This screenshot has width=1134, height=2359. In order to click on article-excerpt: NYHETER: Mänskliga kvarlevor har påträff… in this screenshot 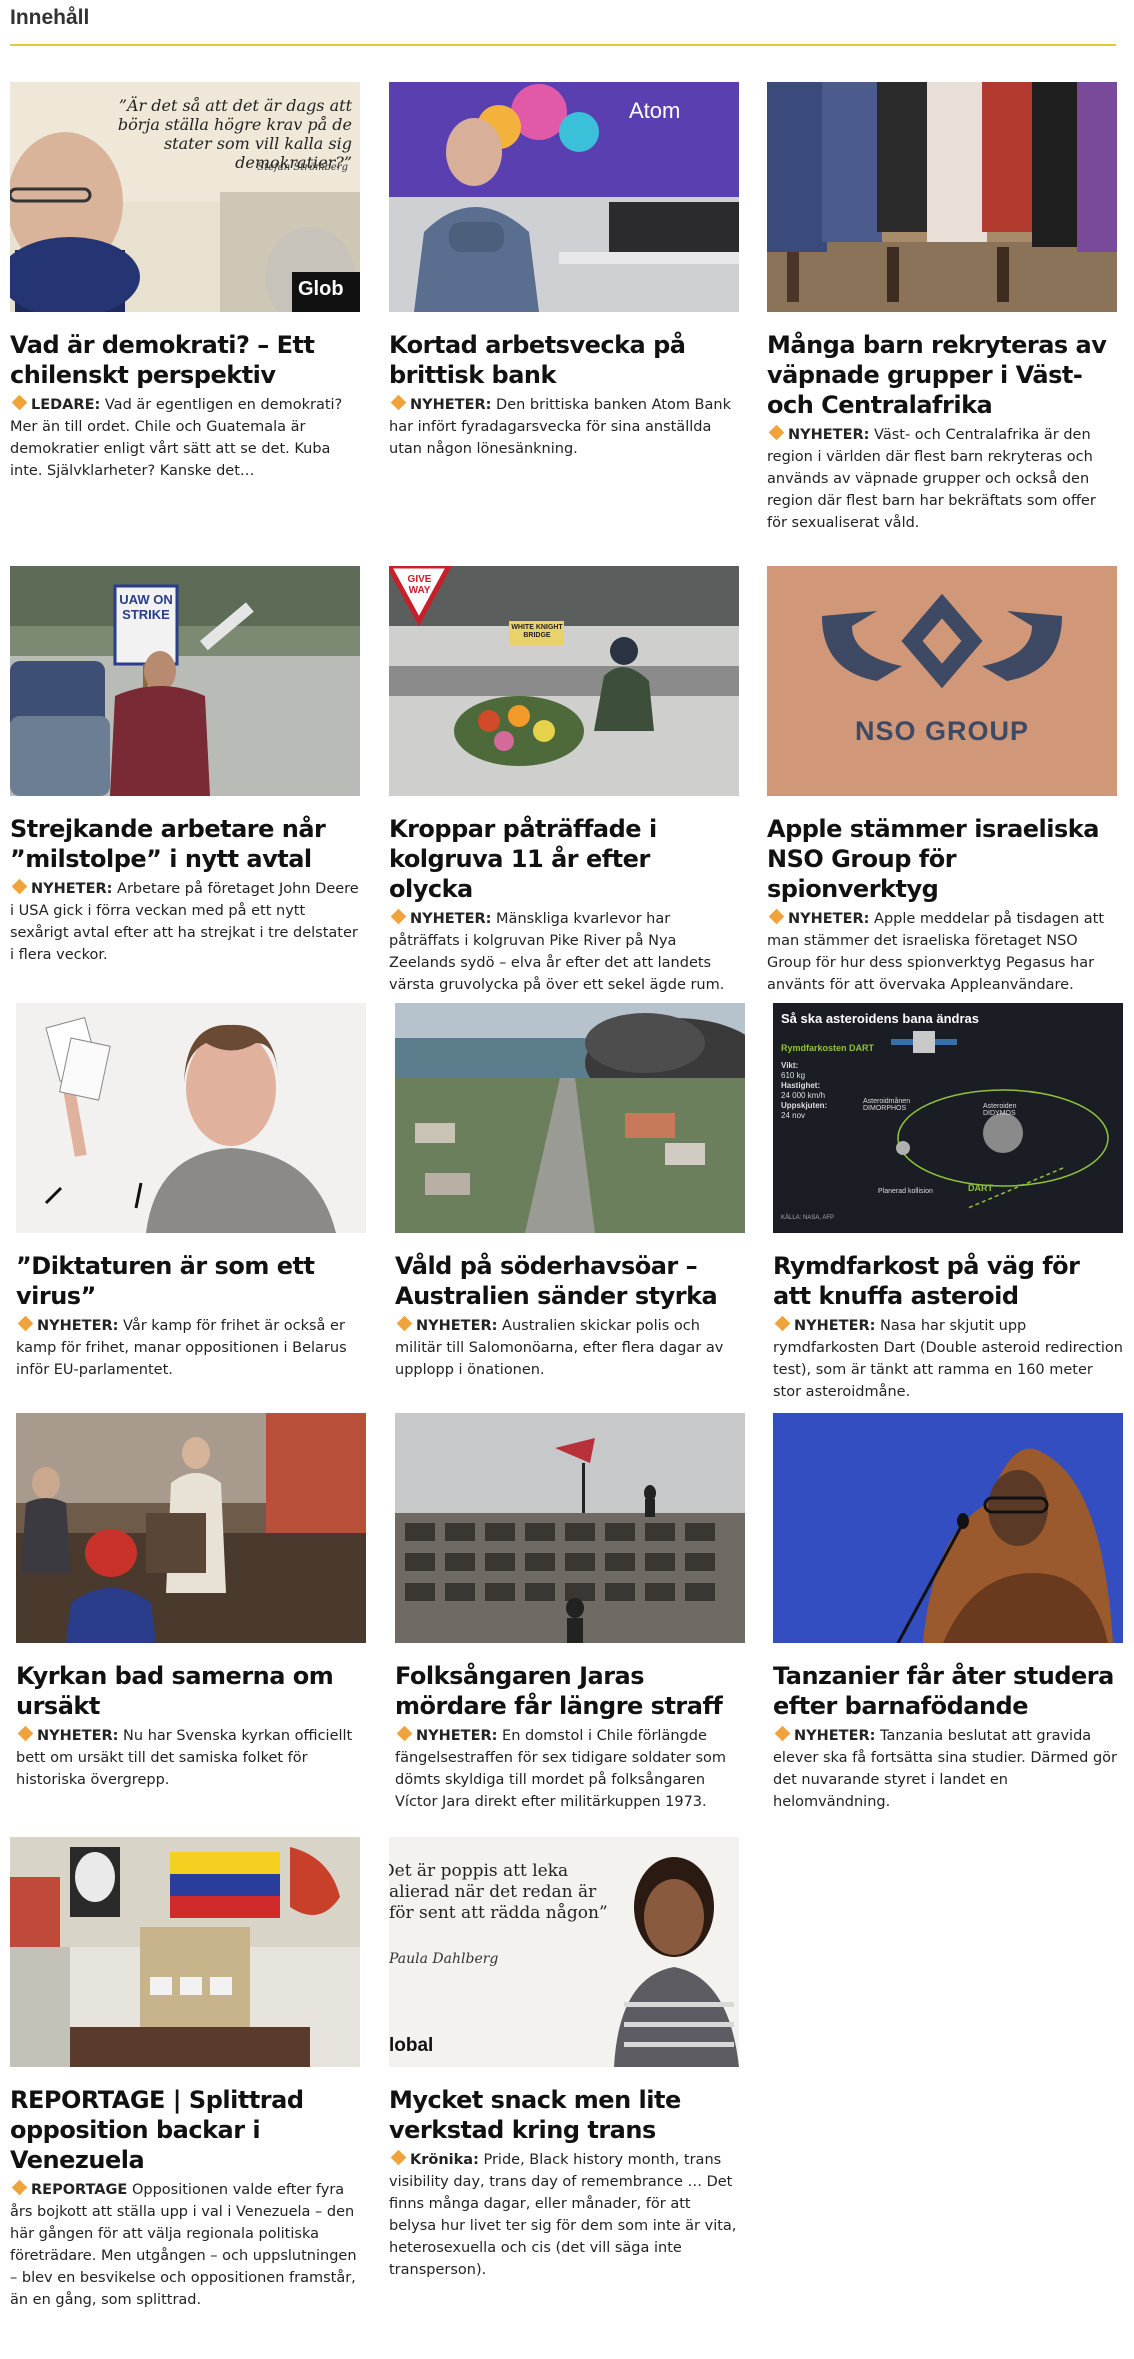, I will do `click(564, 952)`.